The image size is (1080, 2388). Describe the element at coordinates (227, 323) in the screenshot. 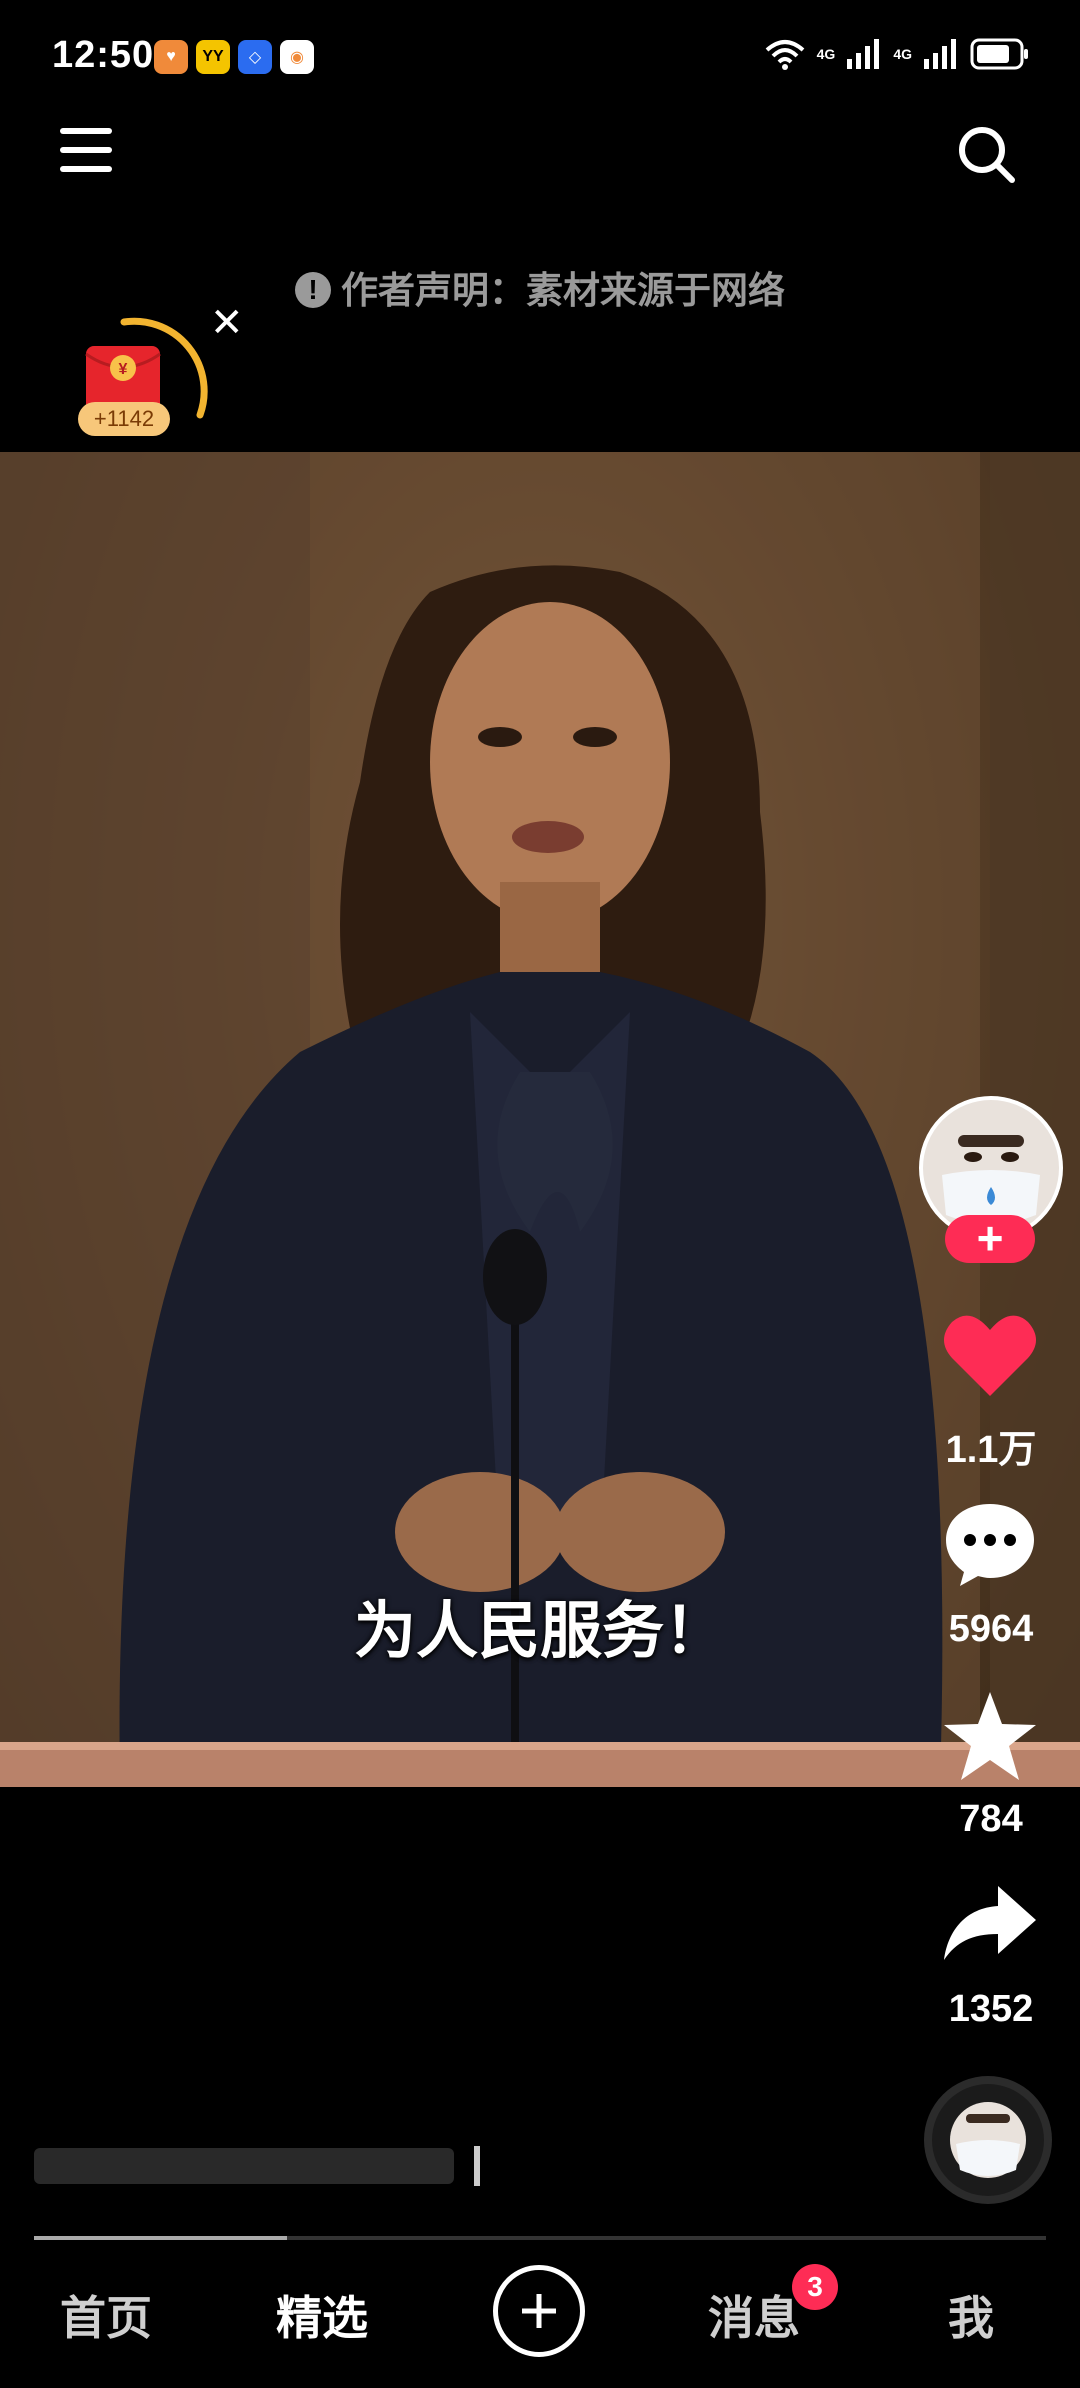

I see `close-icon: ✕` at that location.